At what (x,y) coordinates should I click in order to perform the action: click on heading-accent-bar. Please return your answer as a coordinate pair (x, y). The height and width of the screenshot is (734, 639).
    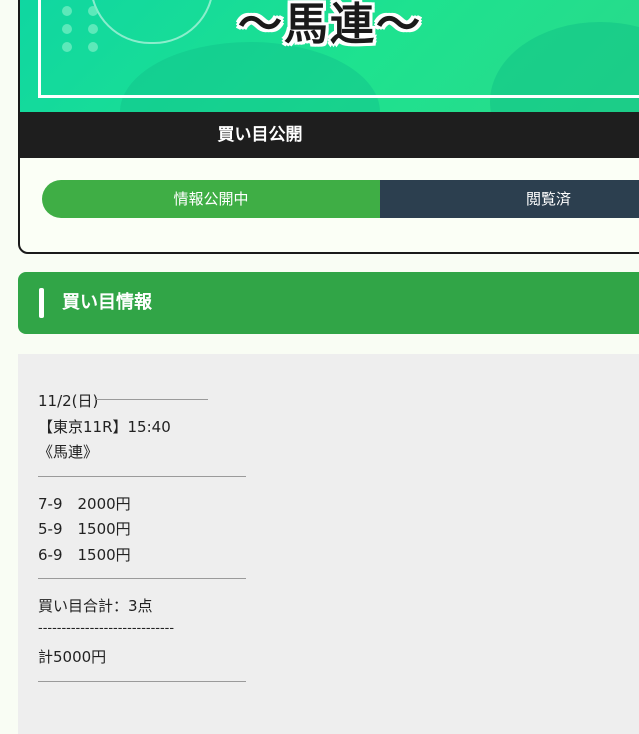
    Looking at the image, I should click on (41, 303).